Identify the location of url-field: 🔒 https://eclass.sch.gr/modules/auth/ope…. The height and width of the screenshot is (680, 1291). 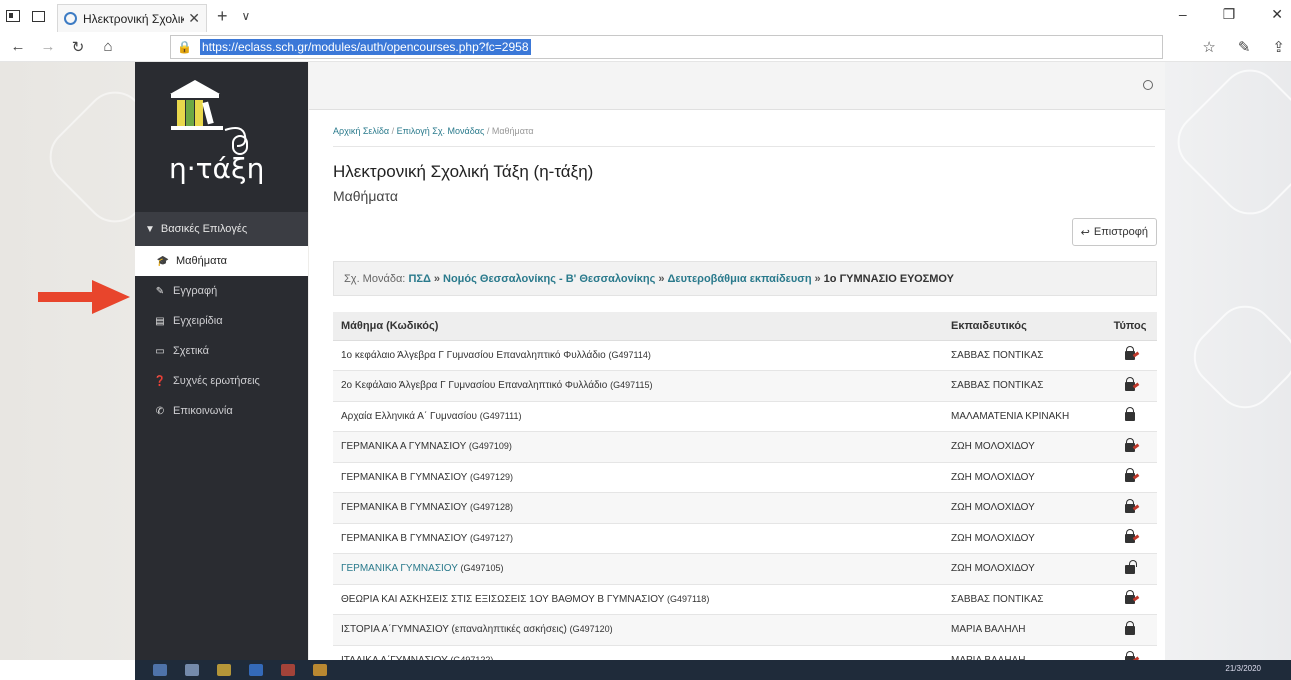
(666, 47).